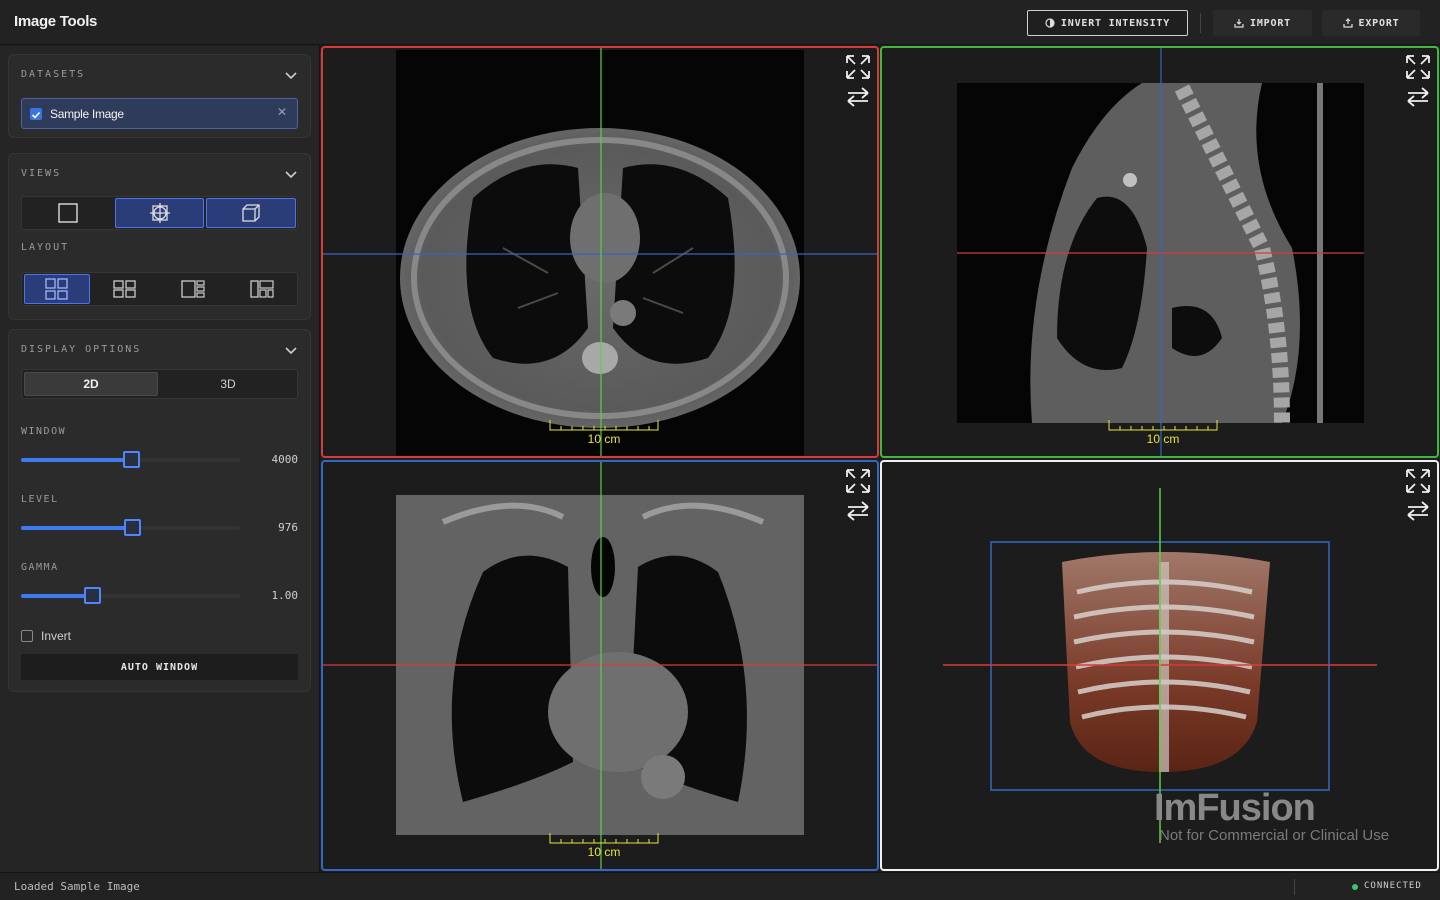  Describe the element at coordinates (81, 349) in the screenshot. I see `display-options-title: DISPLAY OPTIONS` at that location.